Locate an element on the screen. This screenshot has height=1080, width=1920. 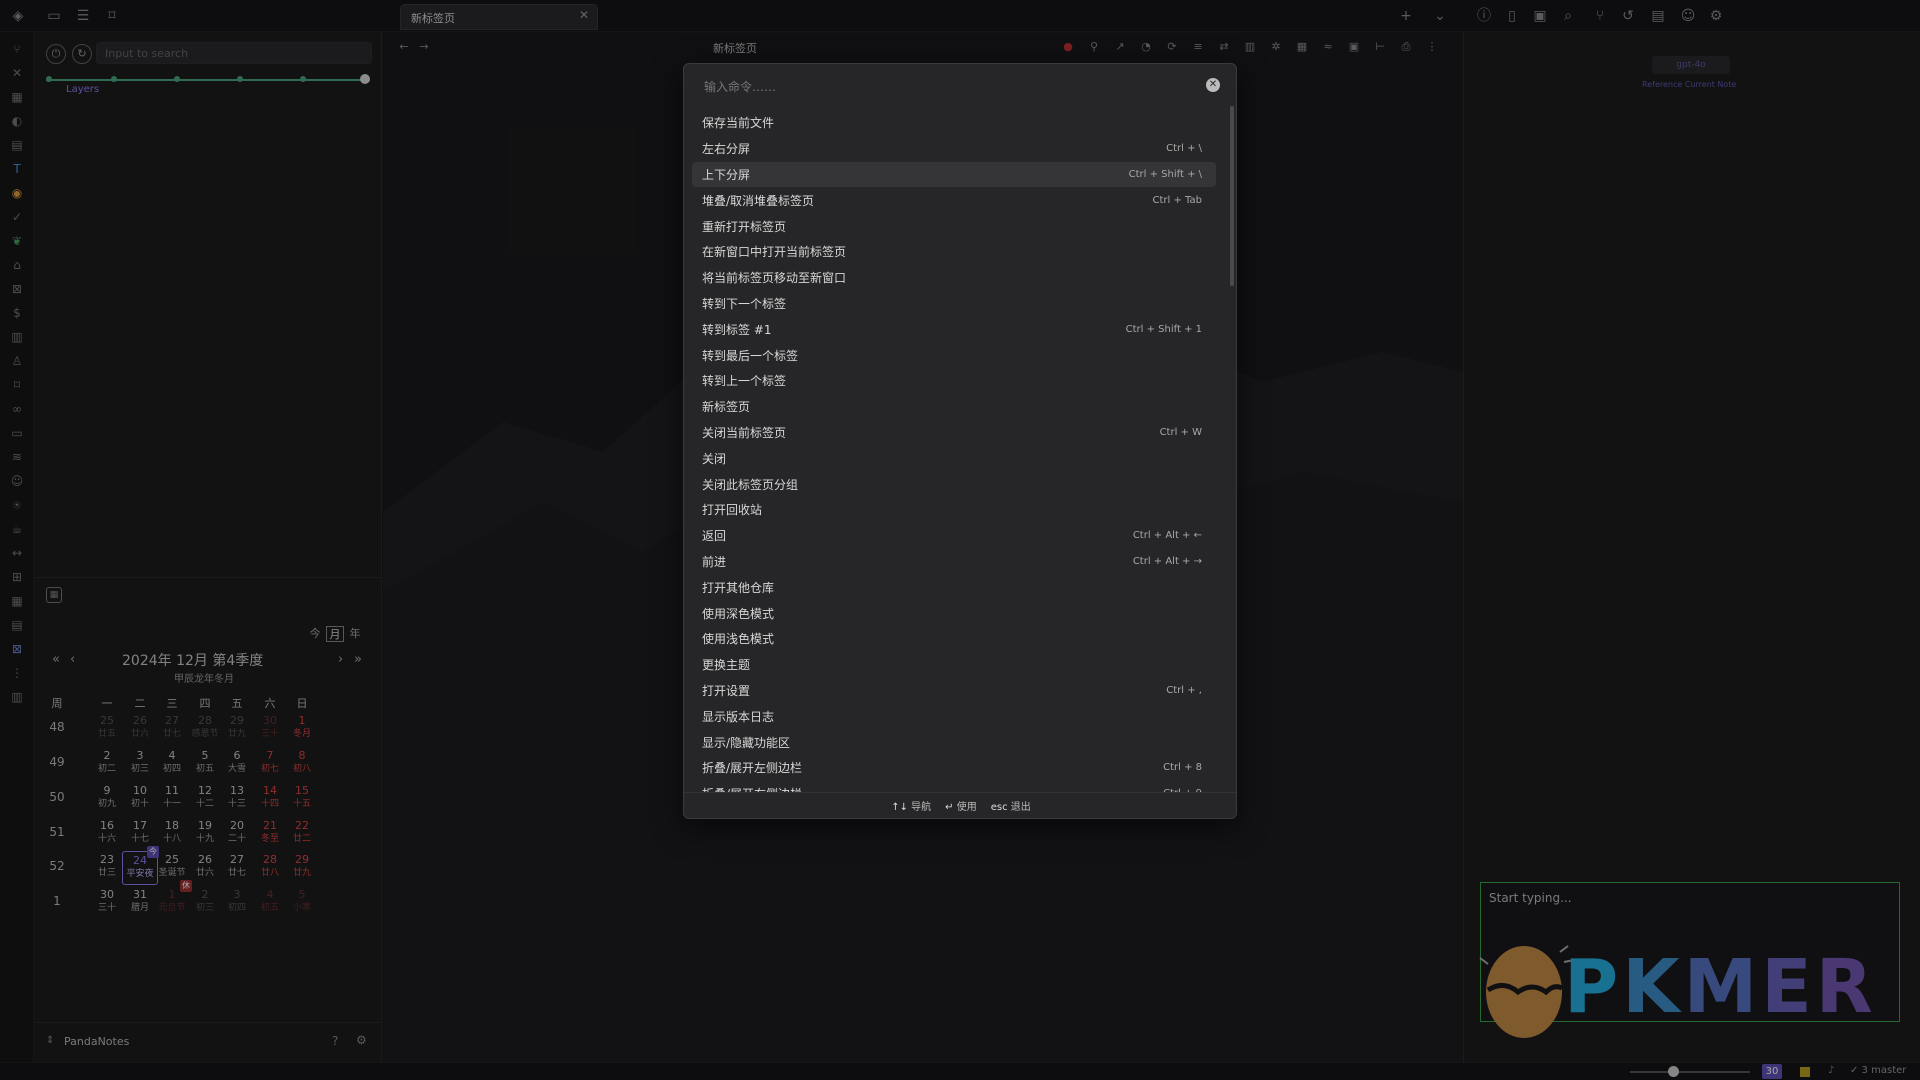
command-name: 转到最后一个标签 is located at coordinates (750, 355).